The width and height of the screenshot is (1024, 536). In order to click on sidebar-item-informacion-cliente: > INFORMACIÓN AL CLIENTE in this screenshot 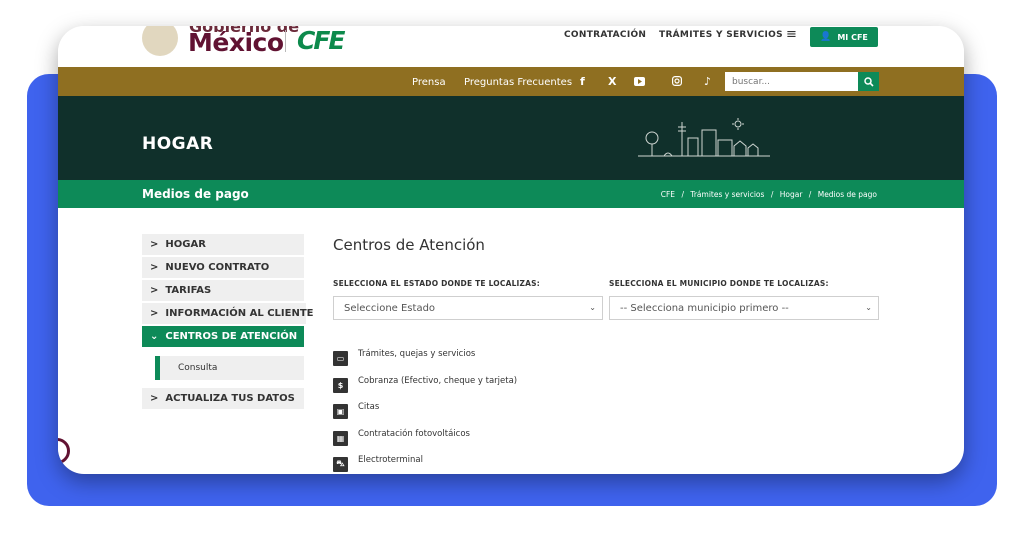, I will do `click(228, 313)`.